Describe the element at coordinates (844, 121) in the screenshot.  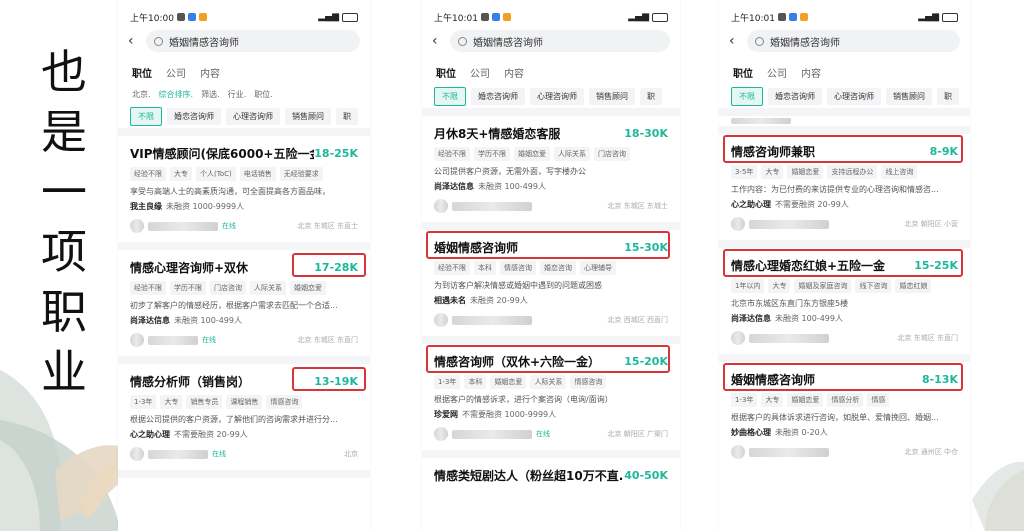
I see `scrolled-card-remnant` at that location.